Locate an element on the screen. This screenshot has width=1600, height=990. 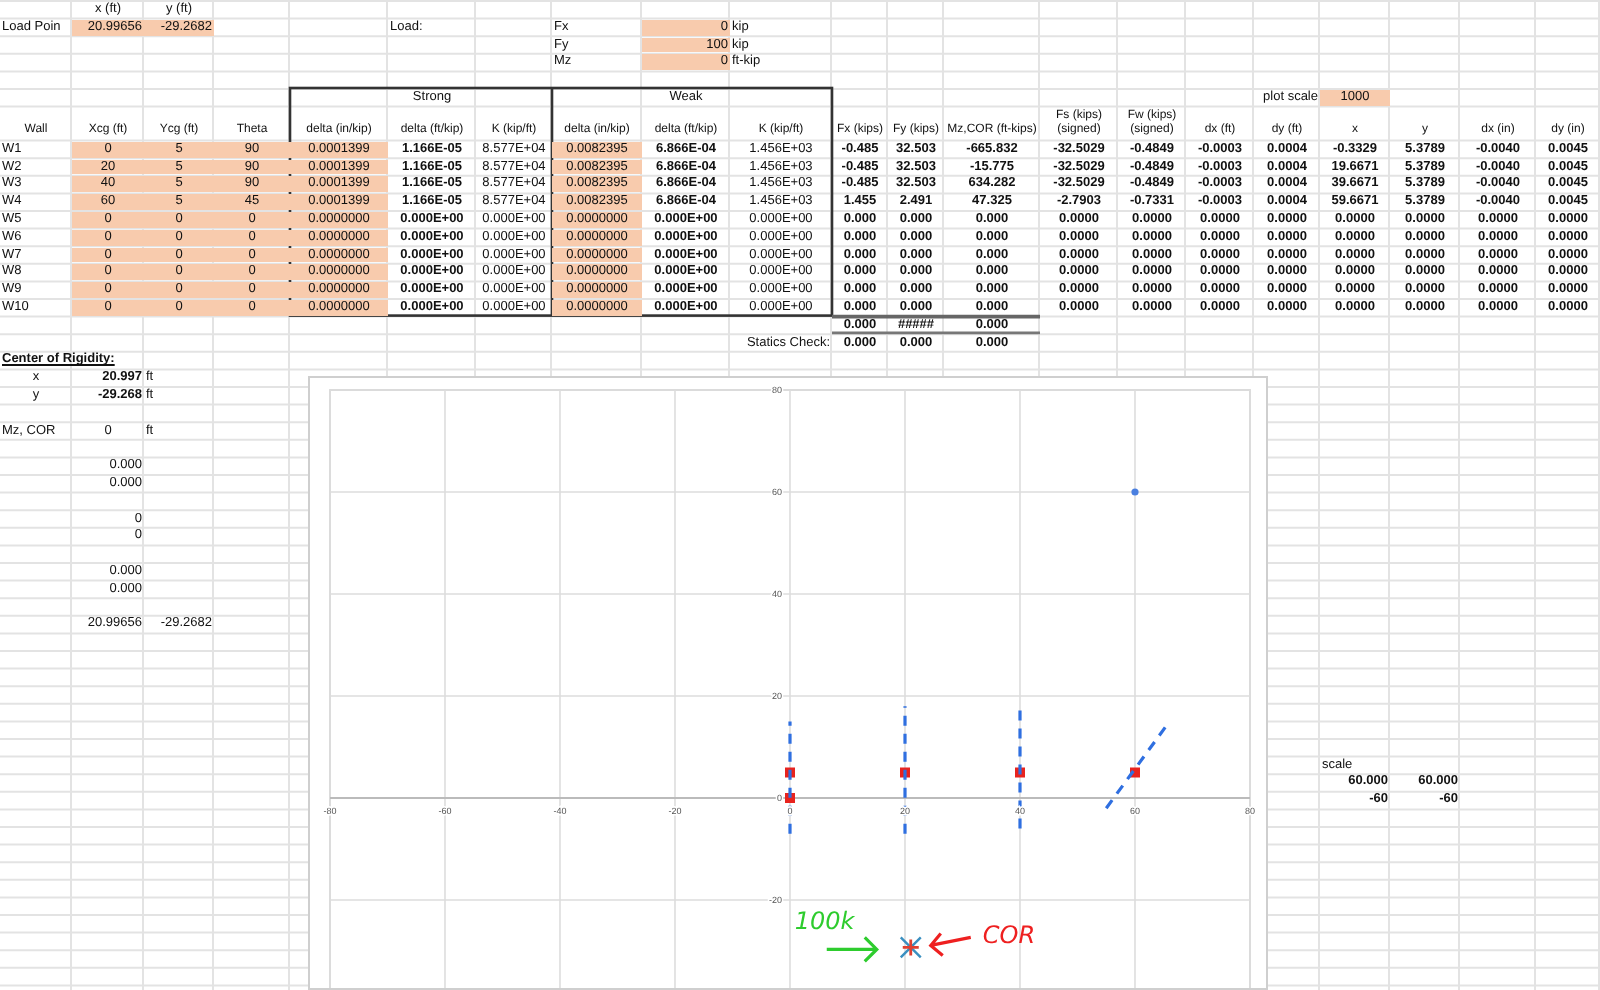
dot-marker is located at coordinates (1135, 492).